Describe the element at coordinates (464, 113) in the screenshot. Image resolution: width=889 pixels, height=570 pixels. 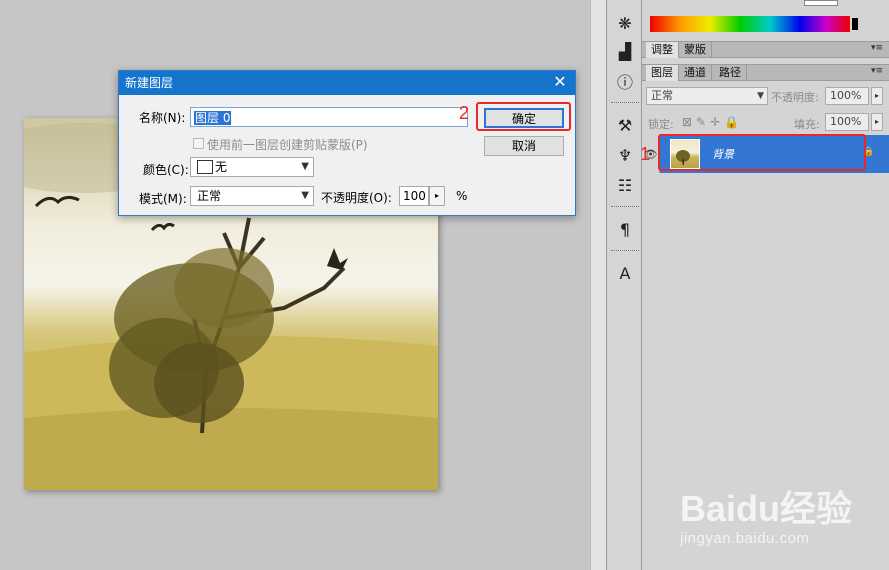
I see `annotation-number-2: 2` at that location.